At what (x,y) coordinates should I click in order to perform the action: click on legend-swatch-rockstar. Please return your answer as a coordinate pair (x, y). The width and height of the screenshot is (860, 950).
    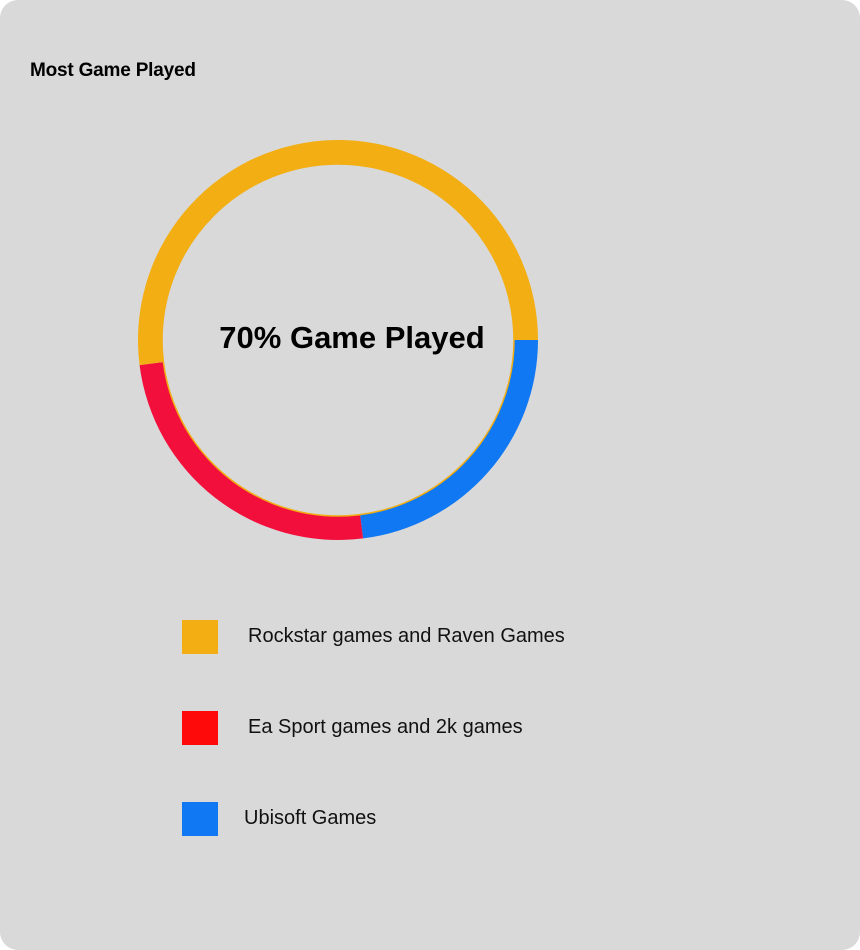
    Looking at the image, I should click on (200, 637).